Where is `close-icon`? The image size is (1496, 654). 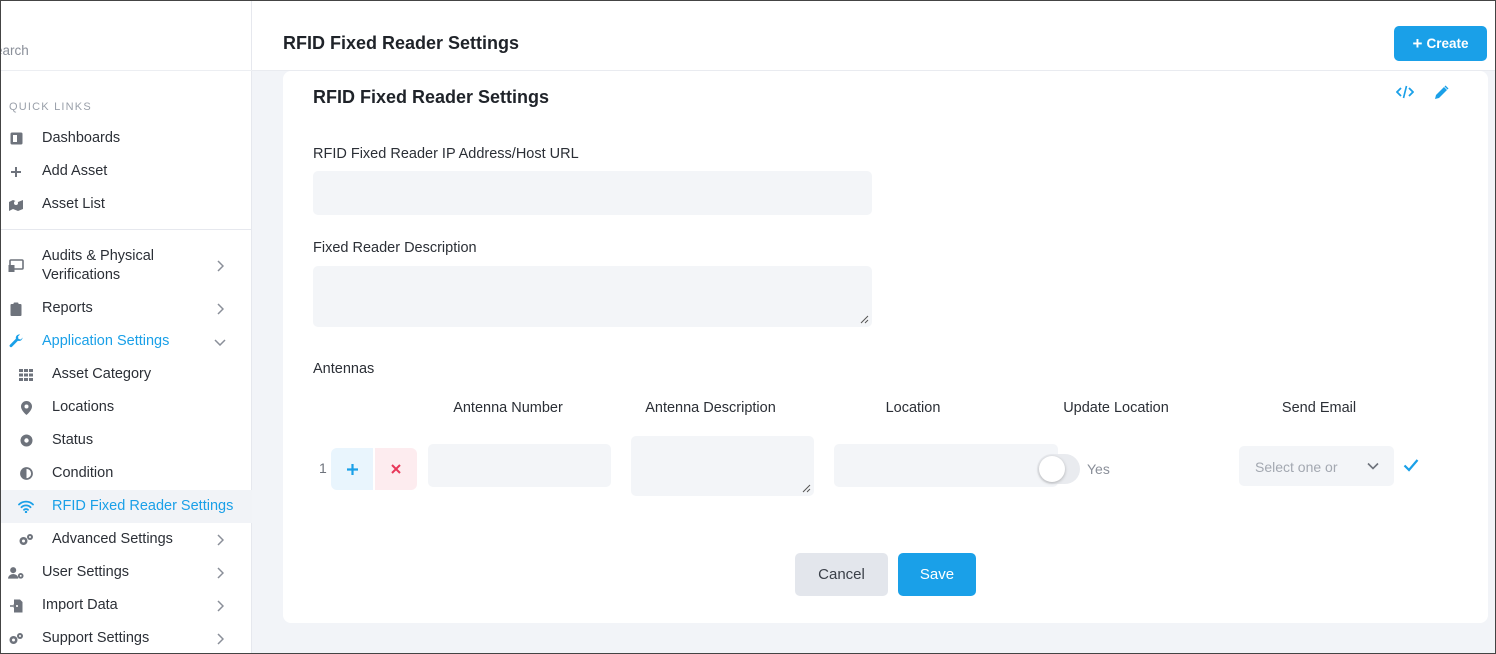 close-icon is located at coordinates (396, 469).